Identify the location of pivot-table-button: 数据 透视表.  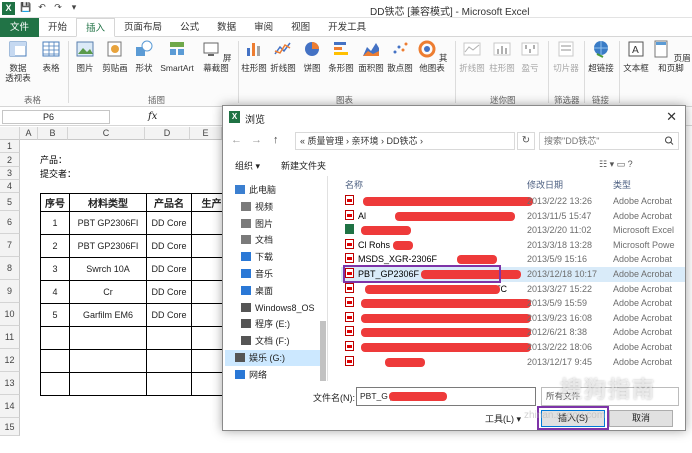
(18, 61).